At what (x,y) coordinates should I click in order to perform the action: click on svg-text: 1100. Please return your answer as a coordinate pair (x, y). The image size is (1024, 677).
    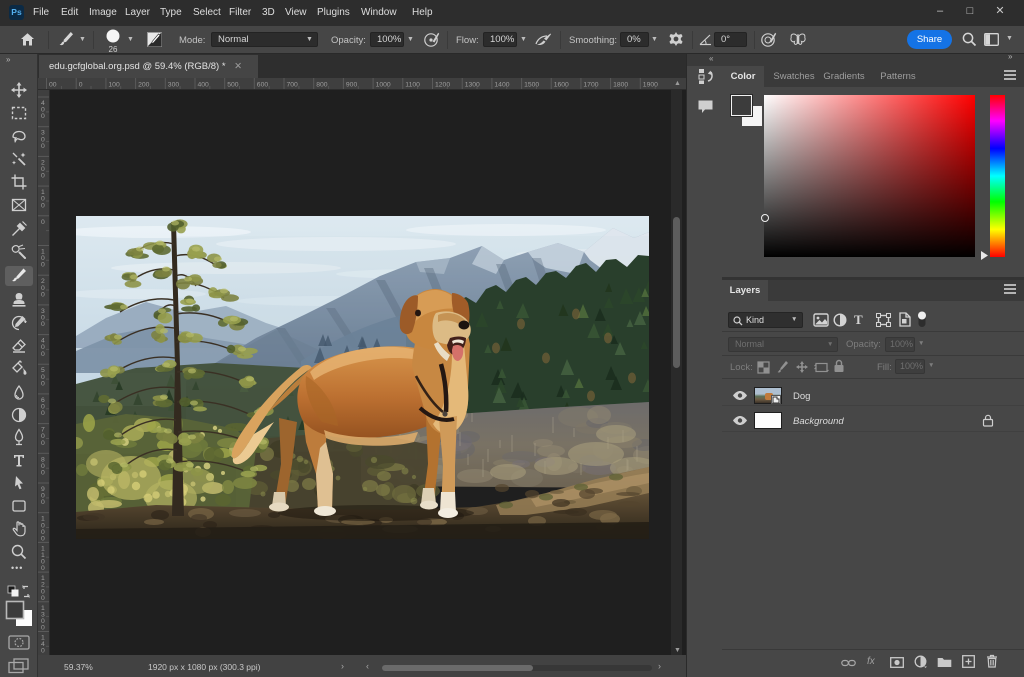
    Looking at the image, I should click on (412, 85).